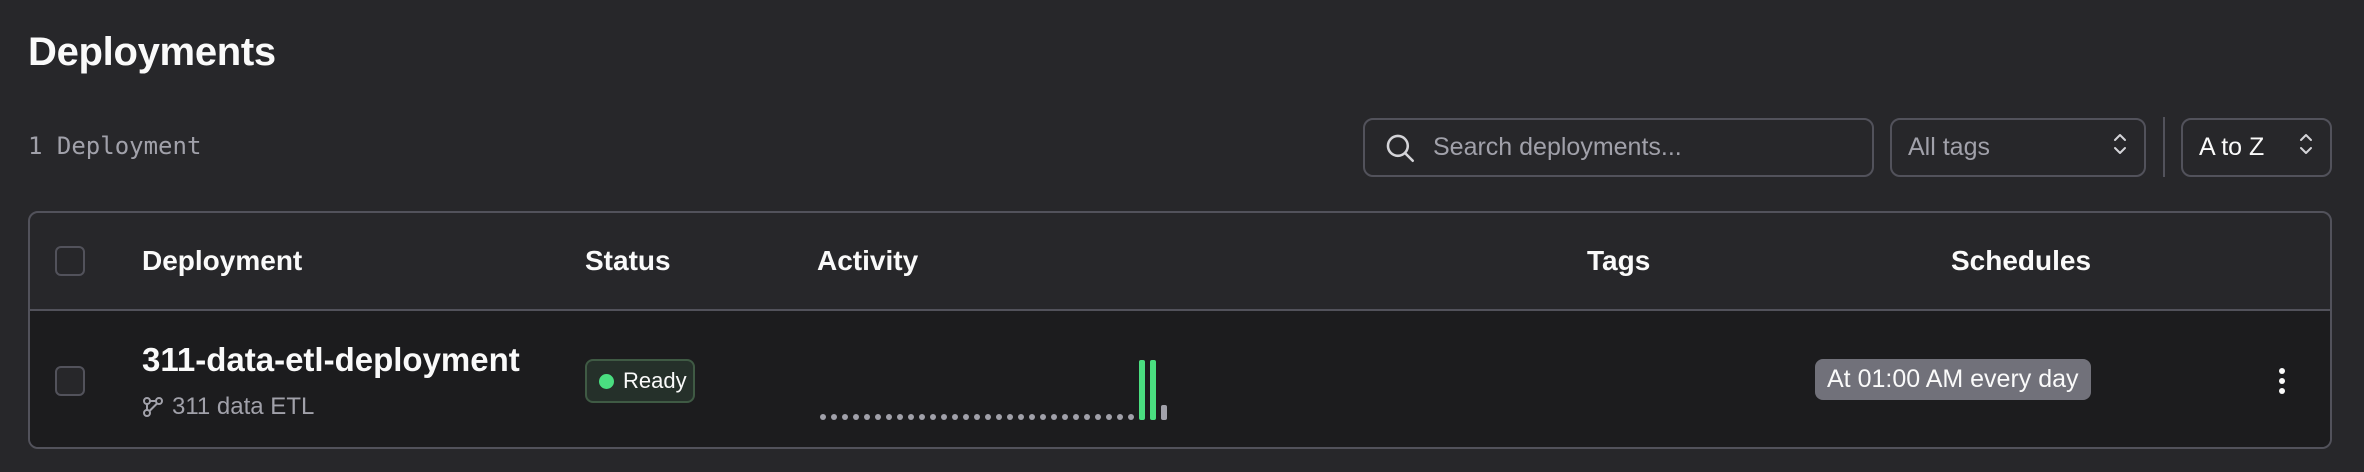  Describe the element at coordinates (2018, 147) in the screenshot. I see `tags-select: All tags` at that location.